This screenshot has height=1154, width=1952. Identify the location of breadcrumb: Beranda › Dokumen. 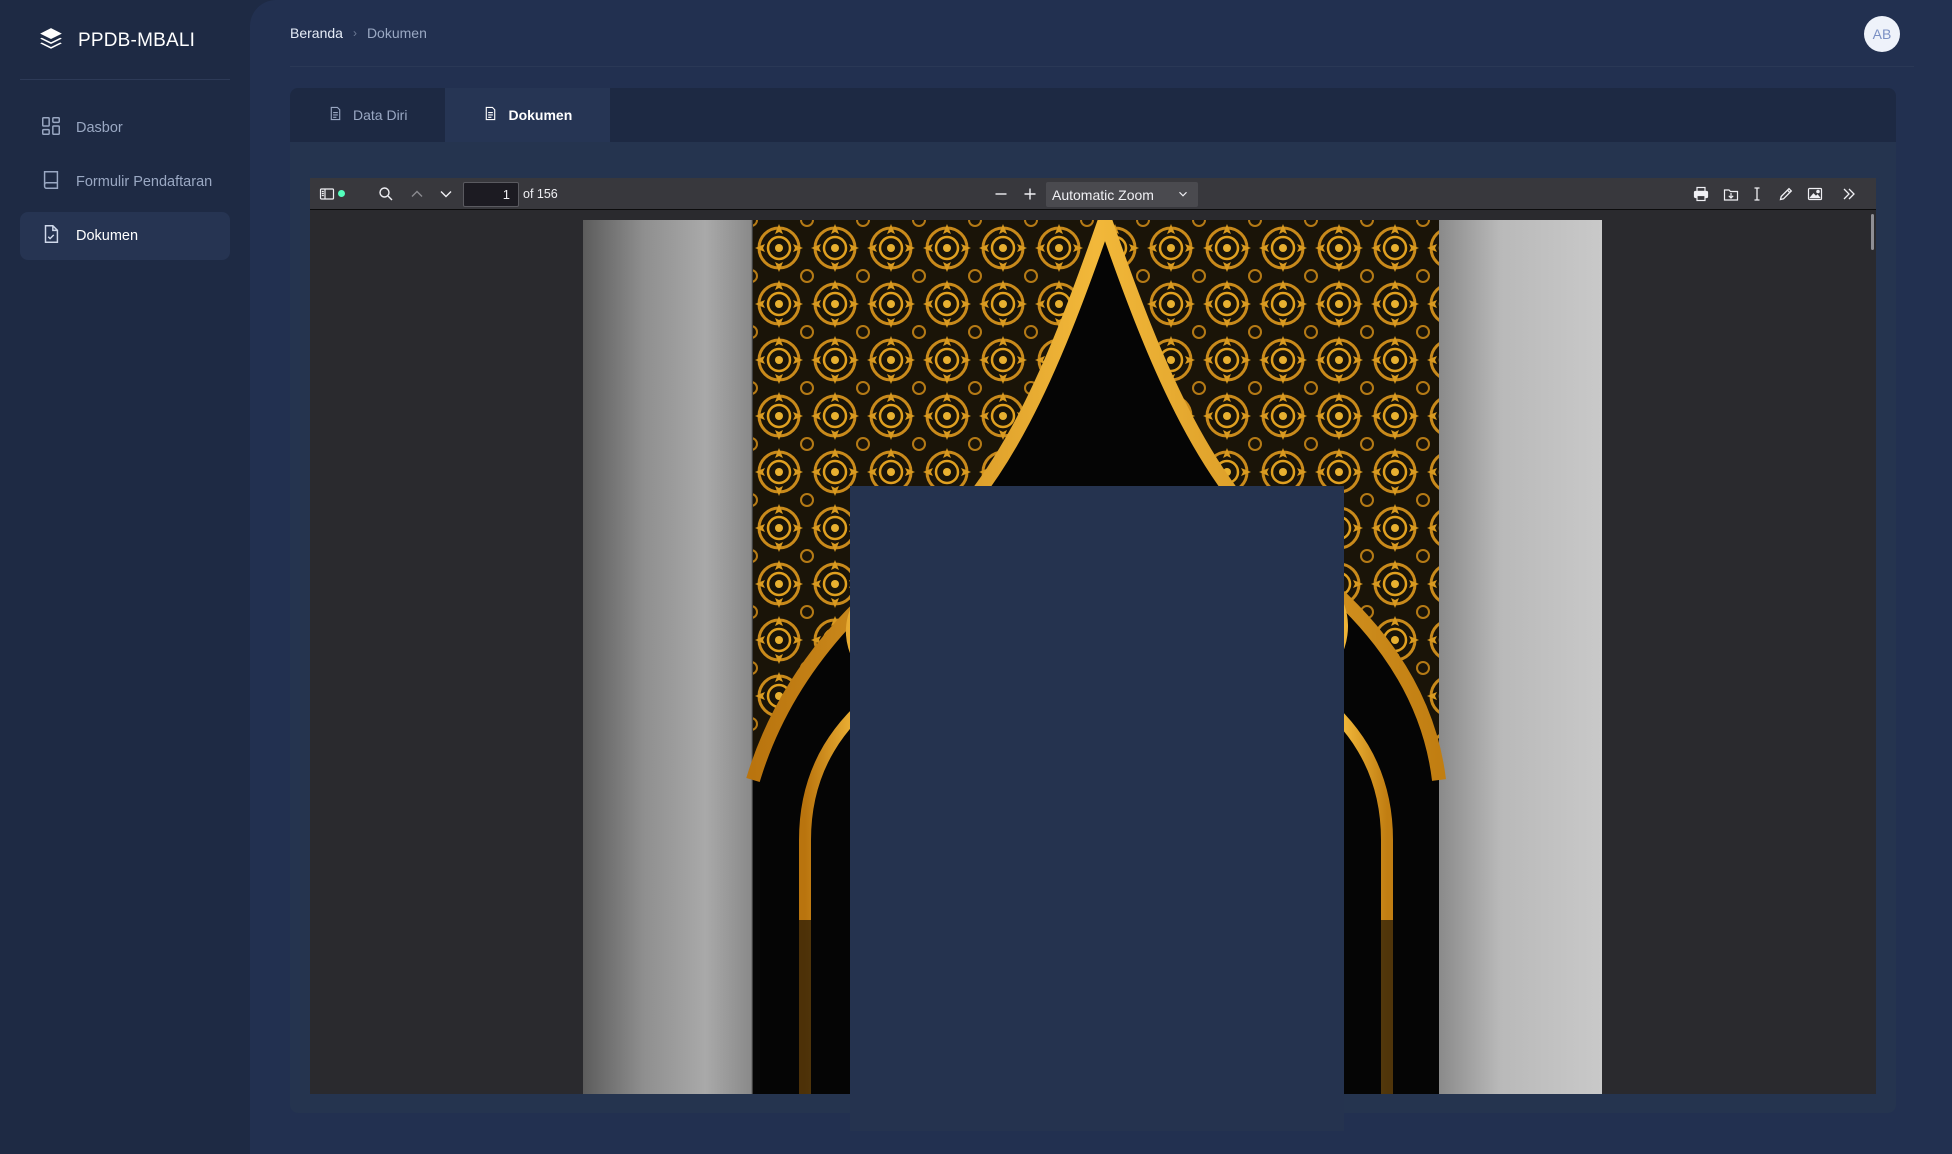
(358, 33).